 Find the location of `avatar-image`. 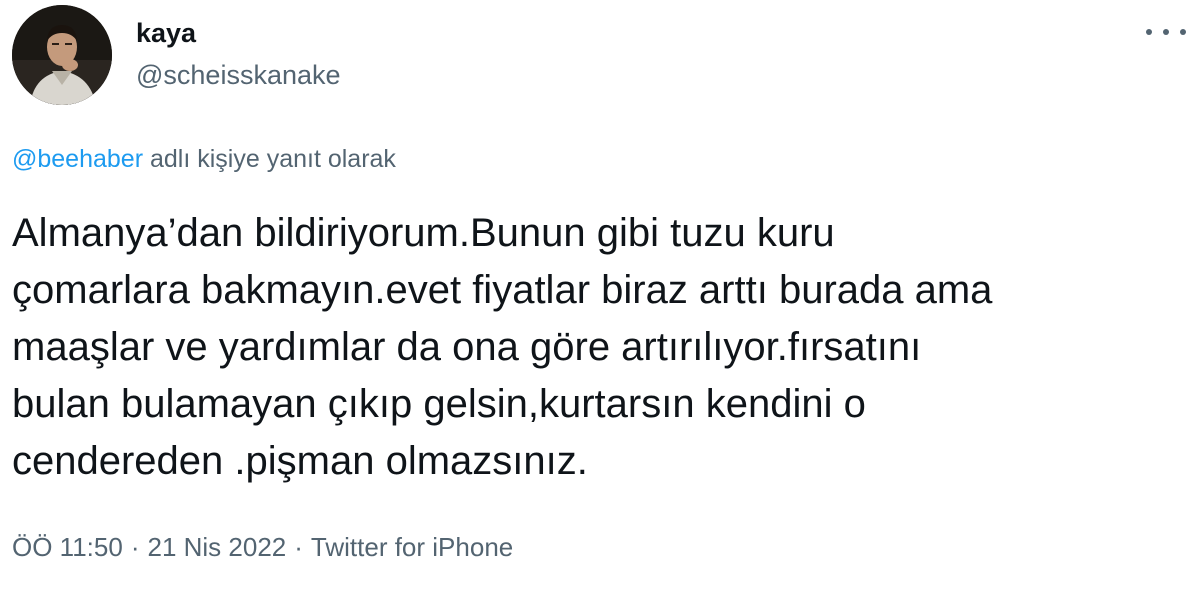

avatar-image is located at coordinates (62, 55).